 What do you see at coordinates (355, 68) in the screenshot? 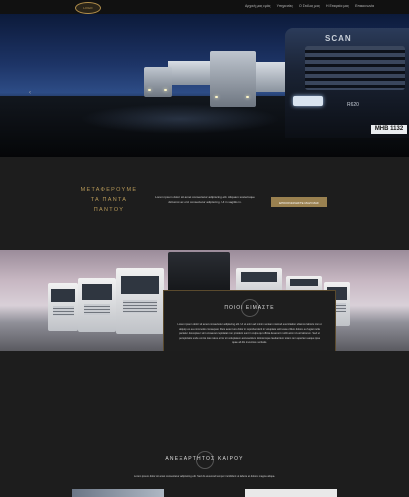
I see `truck-grille` at bounding box center [355, 68].